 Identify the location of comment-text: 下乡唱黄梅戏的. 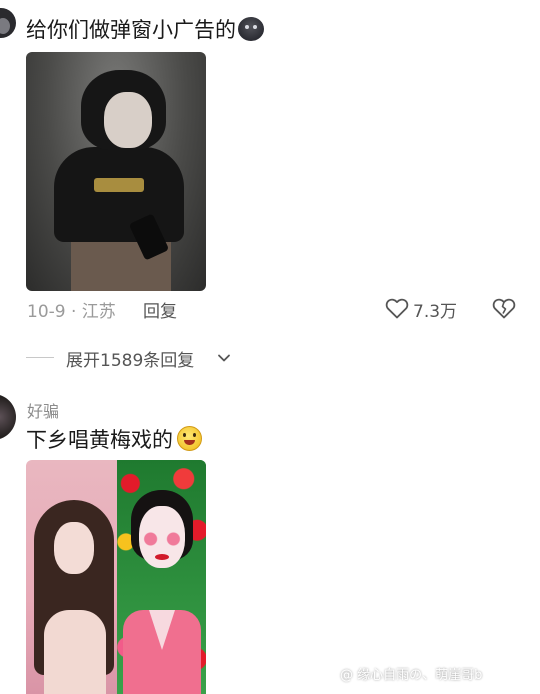
(114, 439).